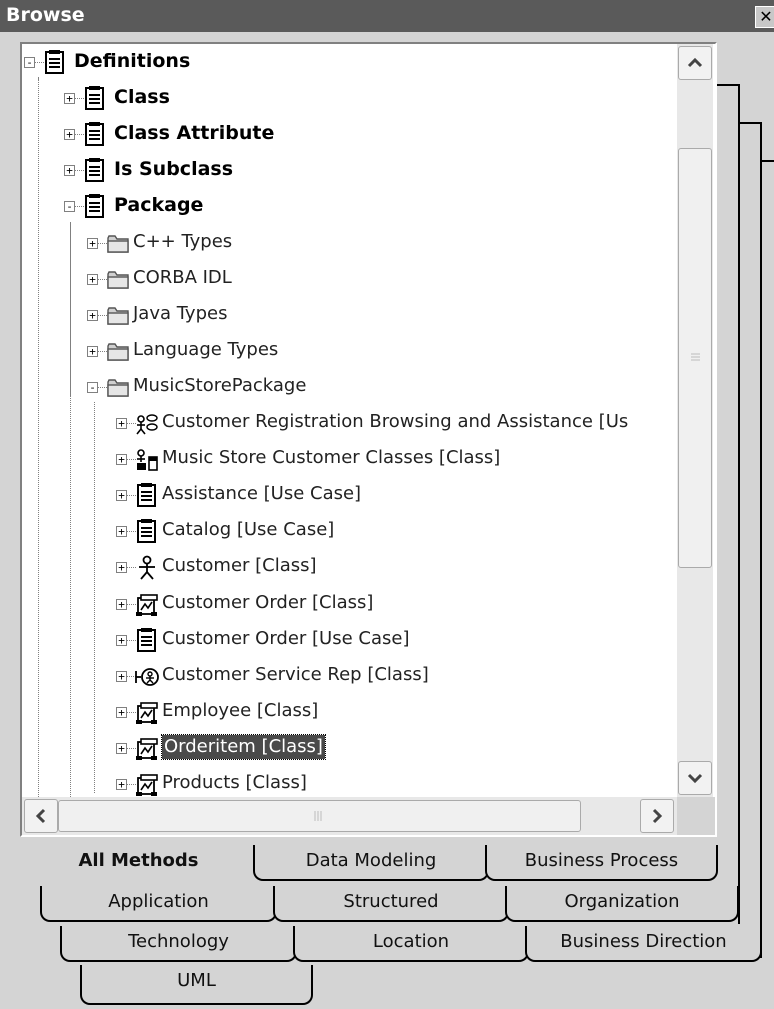 The image size is (774, 1009). What do you see at coordinates (349, 782) in the screenshot?
I see `tree-node: + Products [Class]` at bounding box center [349, 782].